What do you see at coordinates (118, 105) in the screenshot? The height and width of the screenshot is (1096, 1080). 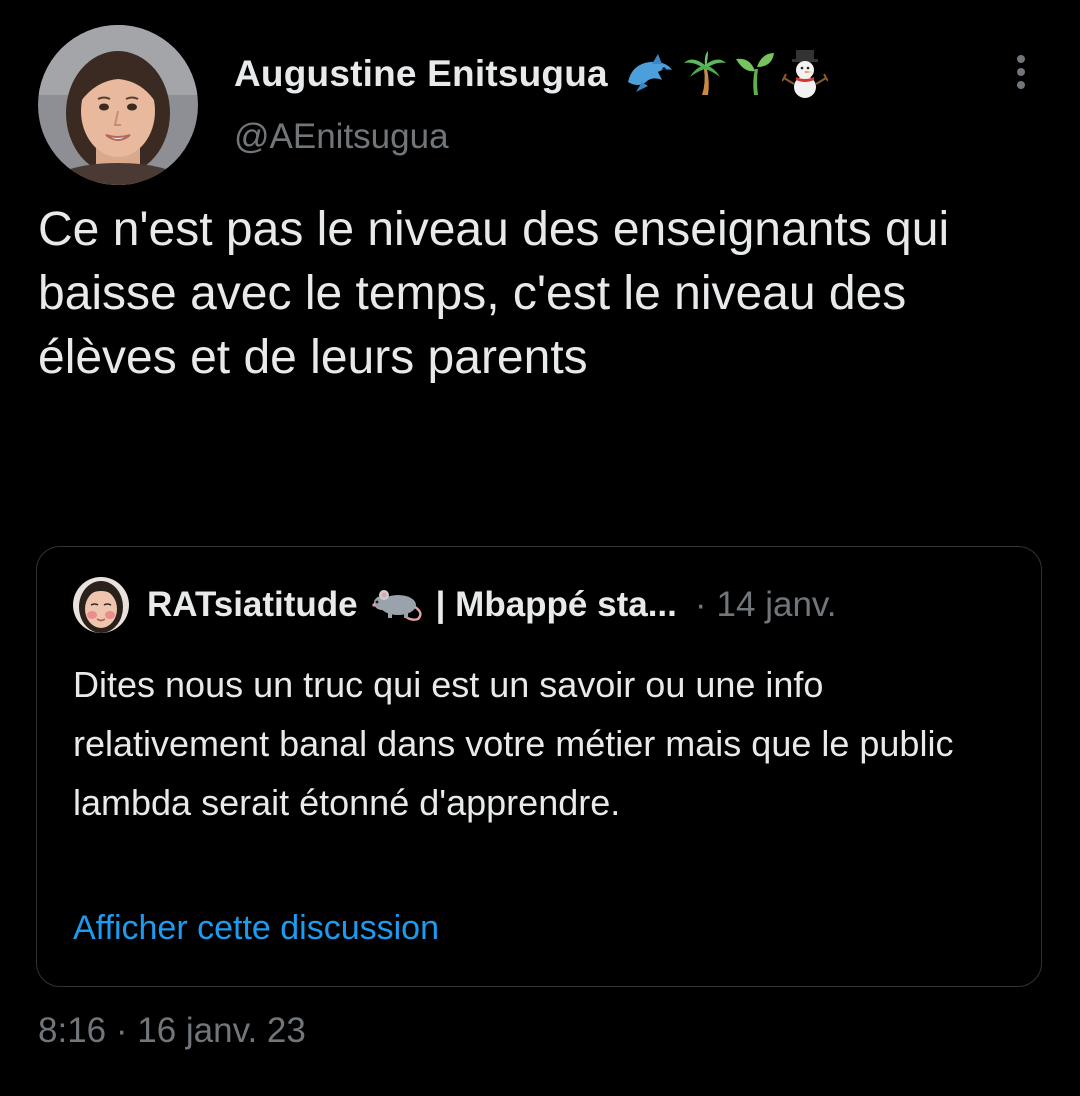 I see `author-avatar` at bounding box center [118, 105].